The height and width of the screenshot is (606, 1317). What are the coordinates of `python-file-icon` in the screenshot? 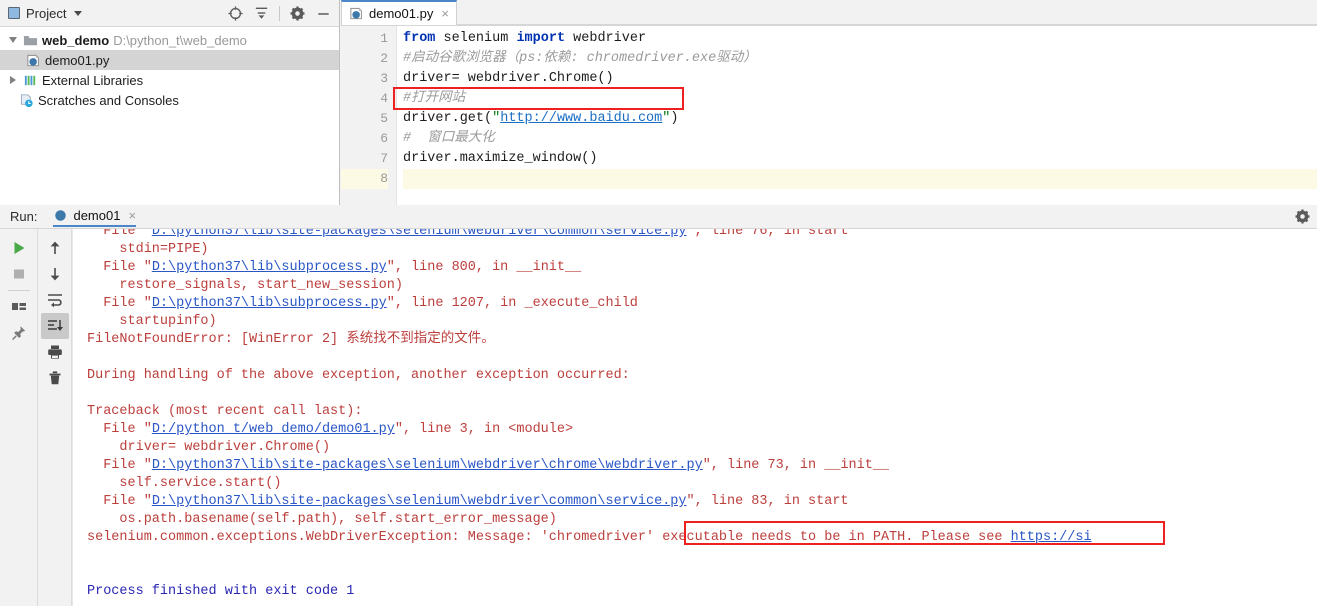 It's located at (356, 13).